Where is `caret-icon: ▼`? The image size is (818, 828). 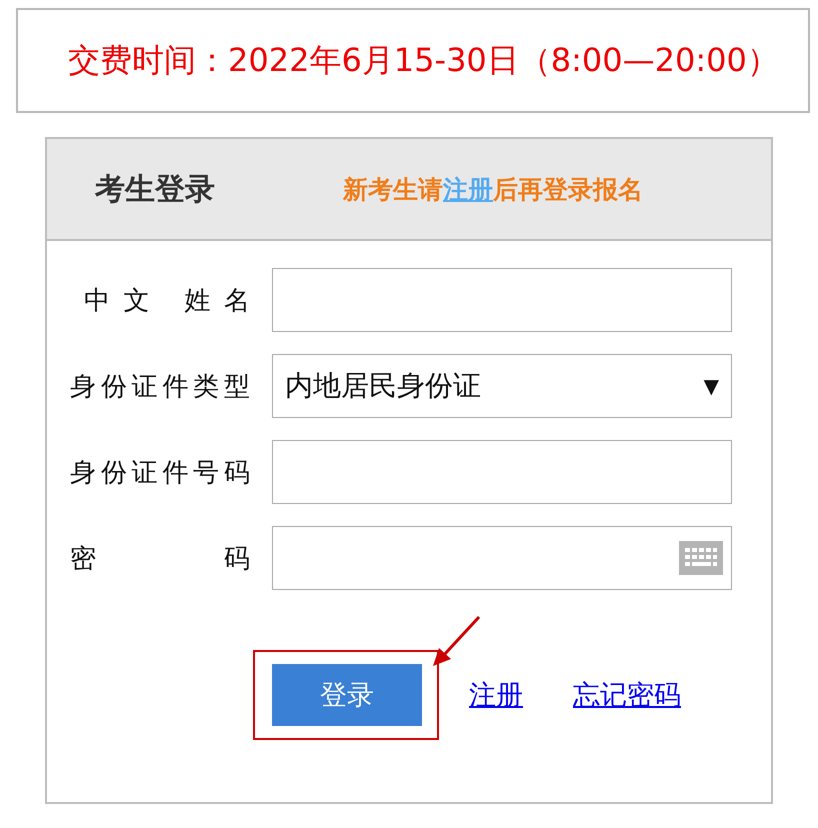
caret-icon: ▼ is located at coordinates (711, 386).